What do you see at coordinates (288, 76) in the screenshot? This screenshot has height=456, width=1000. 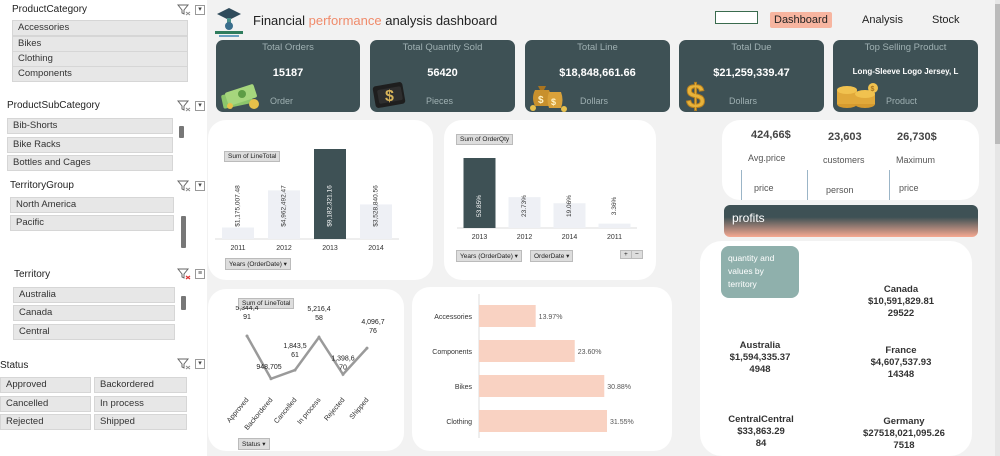 I see `kpi-total-orders: Total Orders 15187 Order` at bounding box center [288, 76].